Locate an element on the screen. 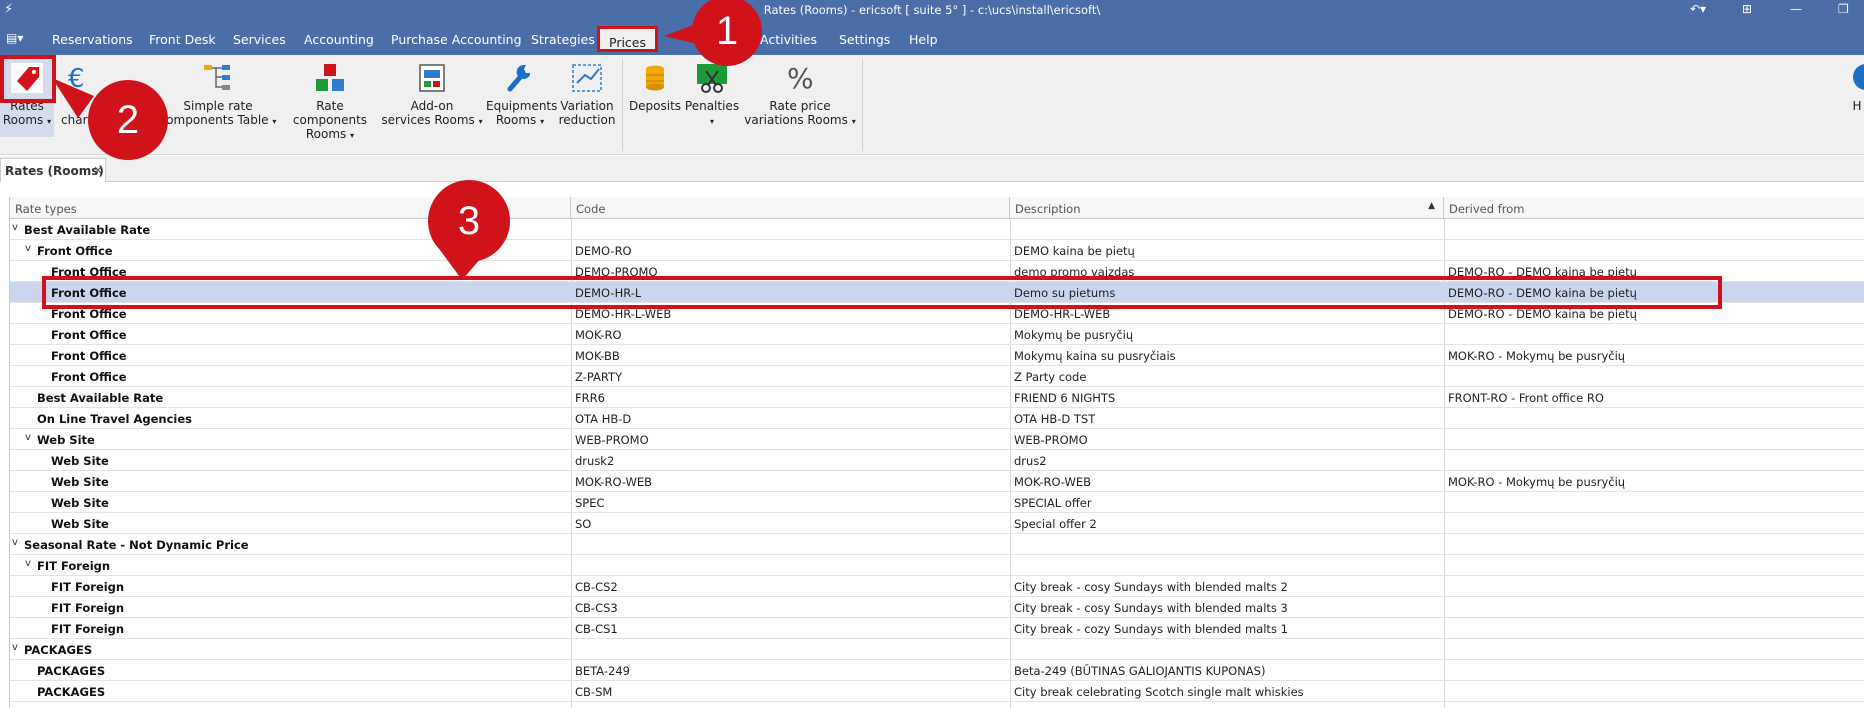 The height and width of the screenshot is (708, 1864). menu-front-desk: Front Desk is located at coordinates (182, 39).